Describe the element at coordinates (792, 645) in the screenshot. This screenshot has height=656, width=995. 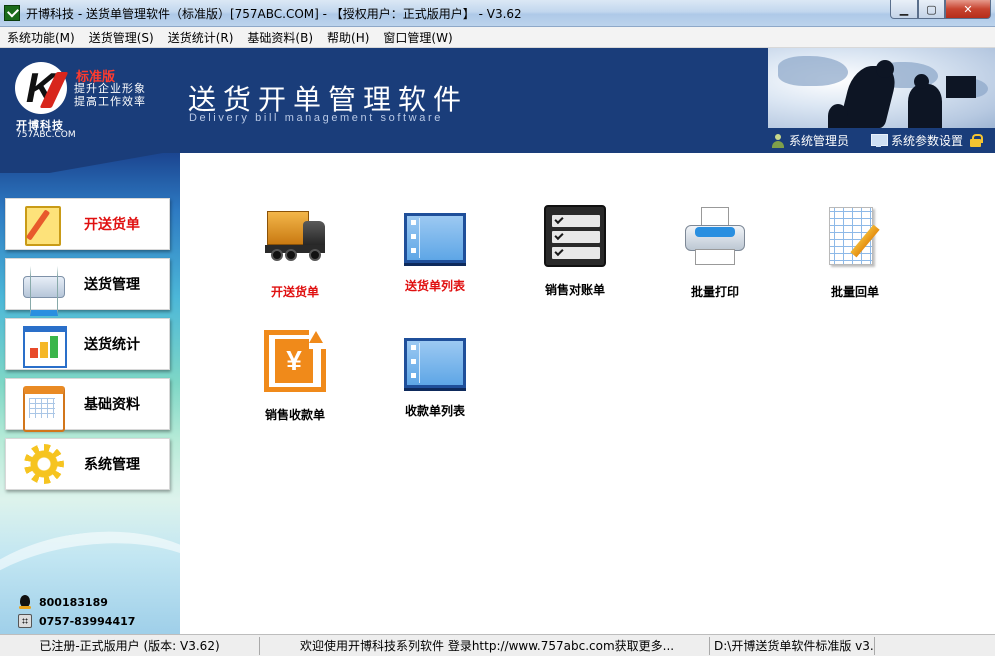
I see `status-path: D:\开博送货单软件标准版 v3.6` at that location.